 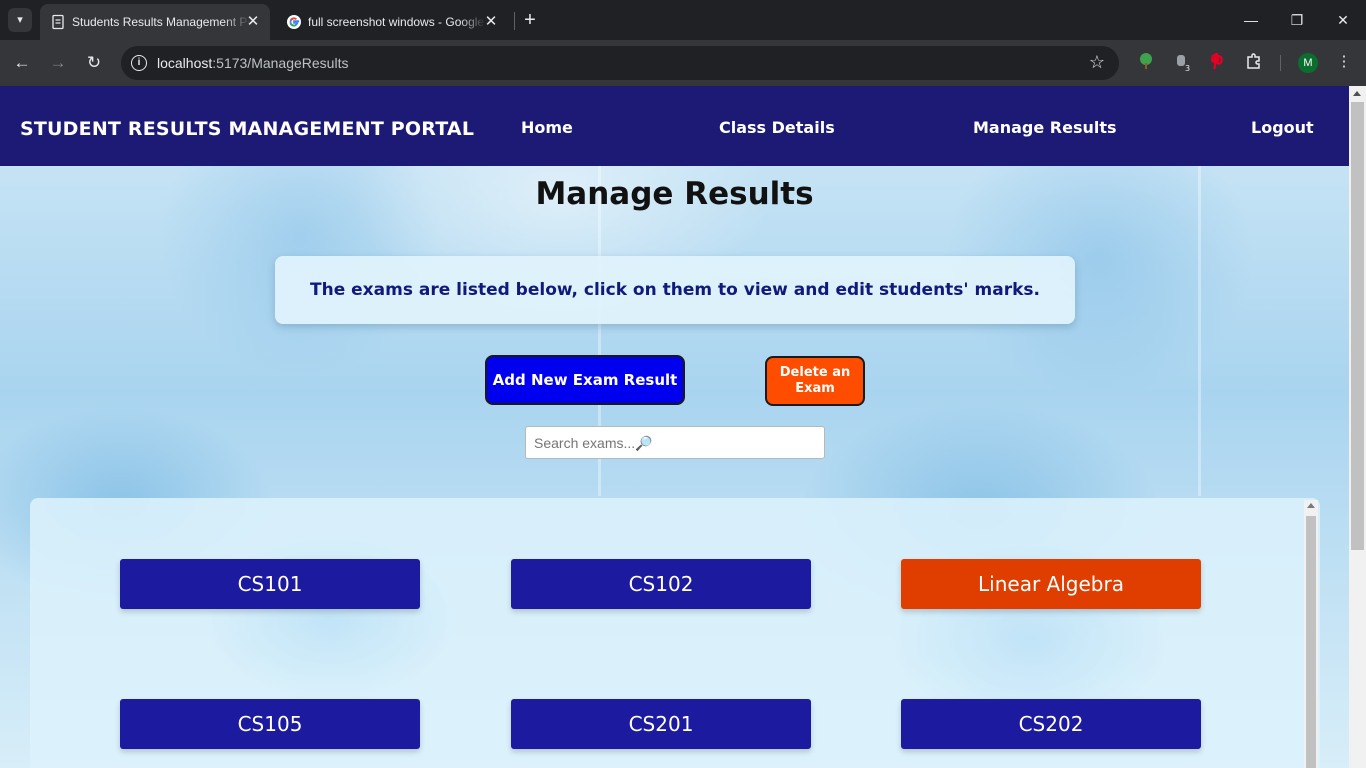 I want to click on delete-exam-button: Delete an Exam, so click(x=815, y=381).